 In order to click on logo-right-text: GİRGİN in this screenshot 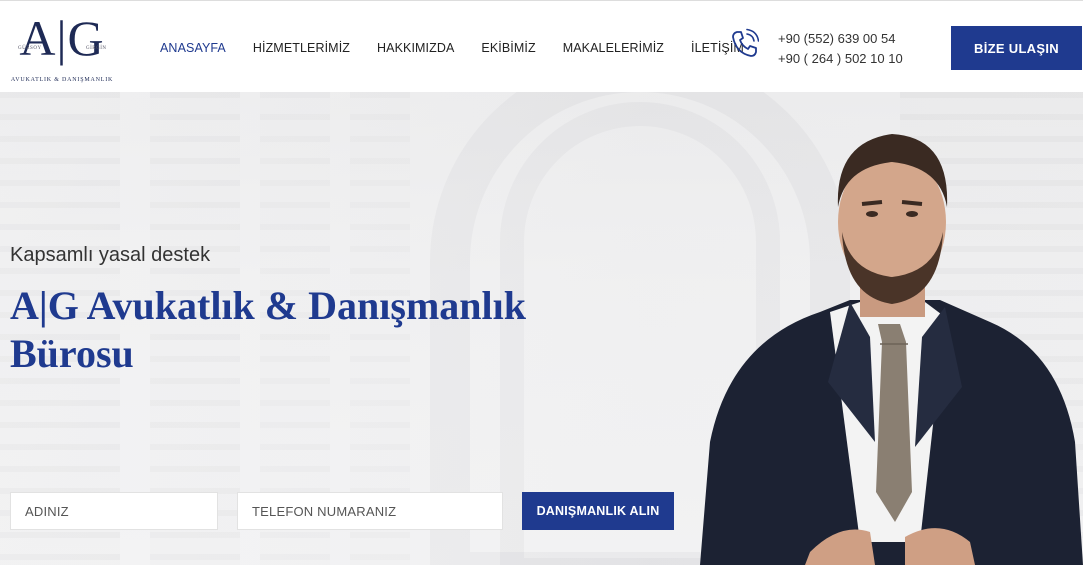, I will do `click(96, 48)`.